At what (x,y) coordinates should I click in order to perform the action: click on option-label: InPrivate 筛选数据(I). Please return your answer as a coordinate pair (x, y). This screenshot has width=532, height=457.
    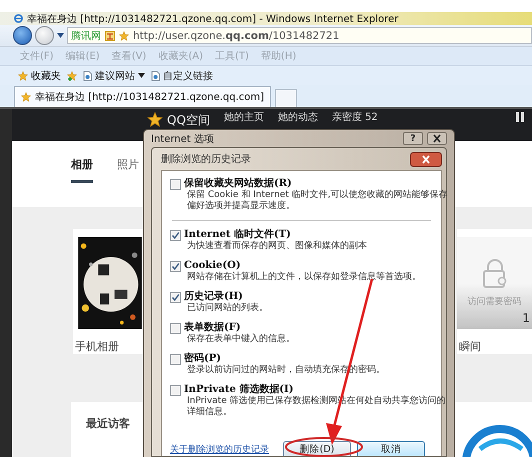
    Looking at the image, I should click on (239, 390).